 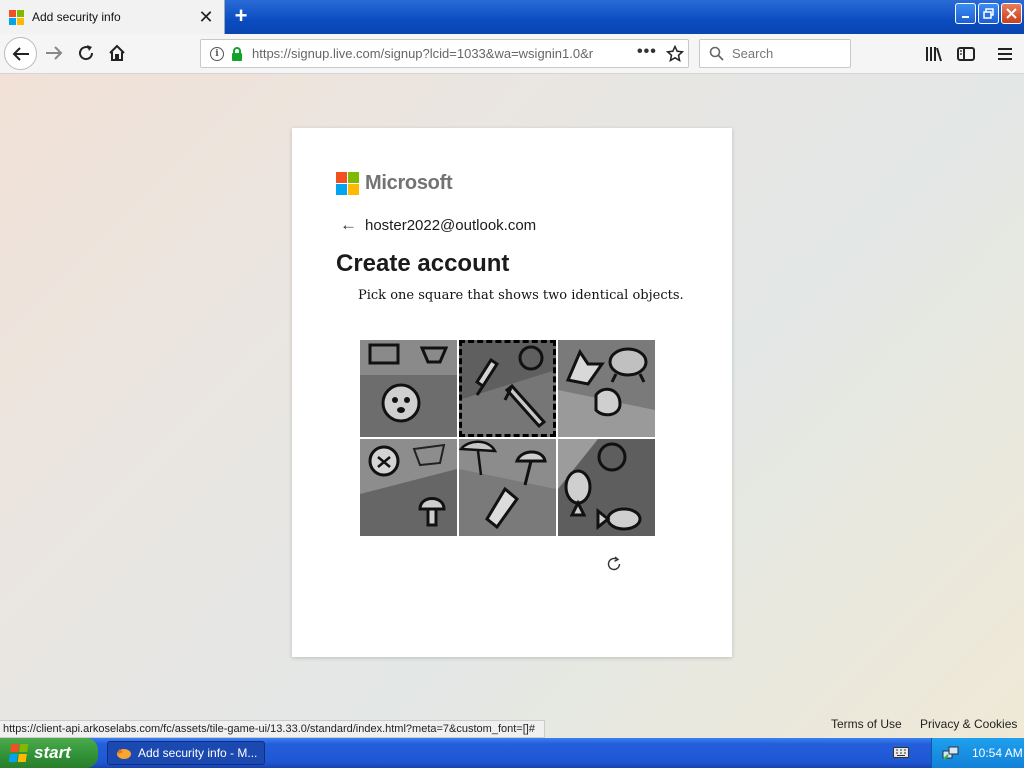 I want to click on library-icon, so click(x=934, y=54).